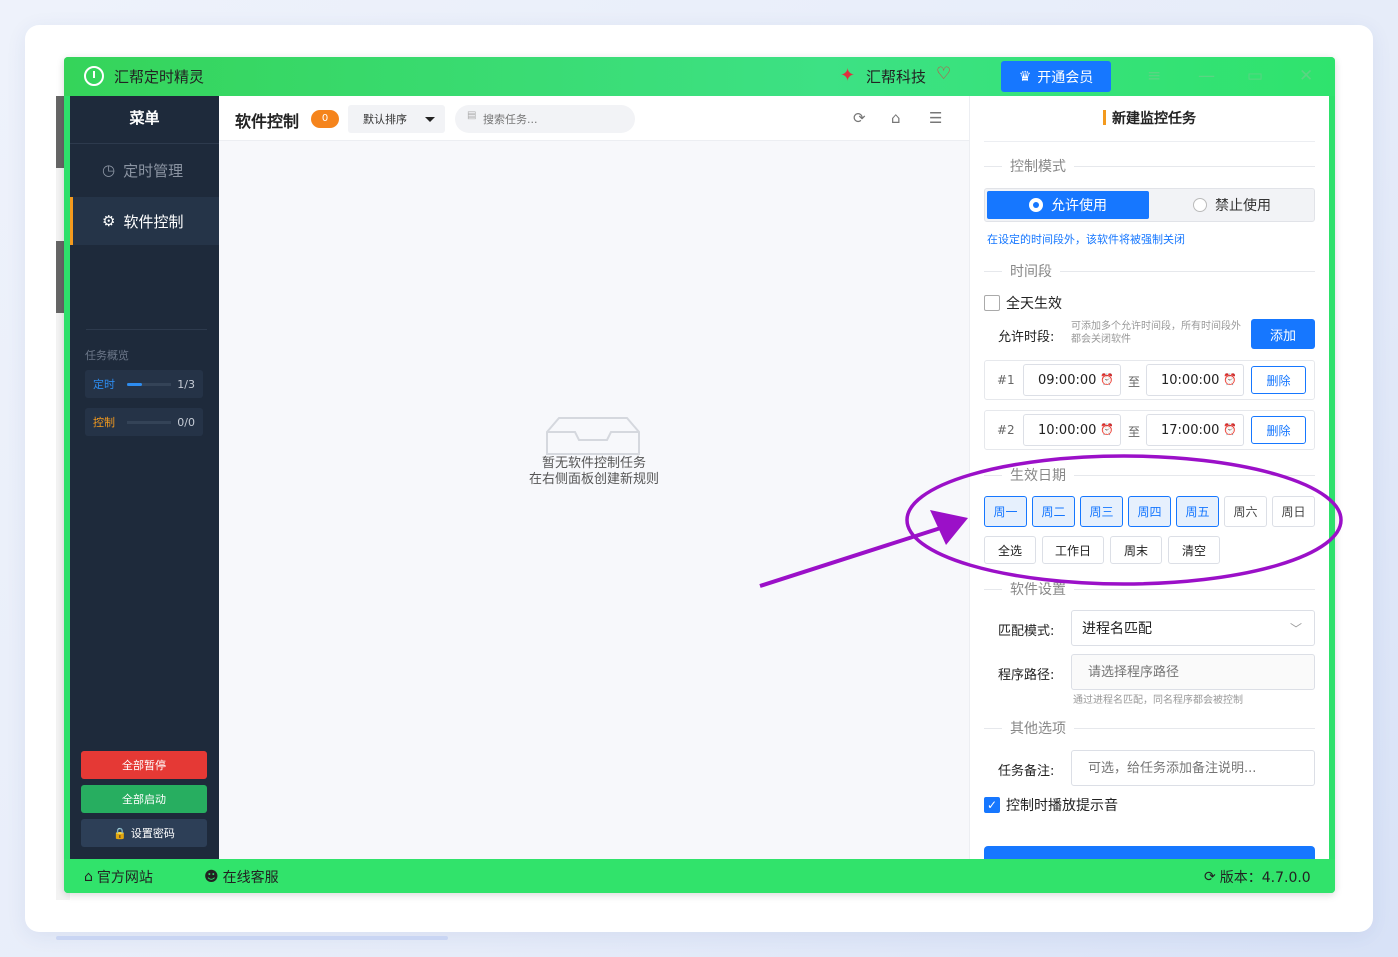  Describe the element at coordinates (1036, 205) in the screenshot. I see `radio-checked-icon` at that location.